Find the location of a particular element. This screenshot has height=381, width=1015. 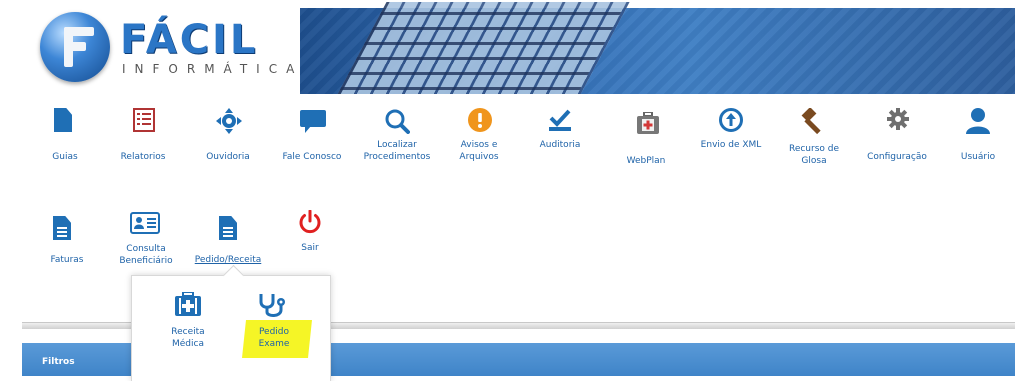

menu-guias-label: Guias is located at coordinates (65, 157).